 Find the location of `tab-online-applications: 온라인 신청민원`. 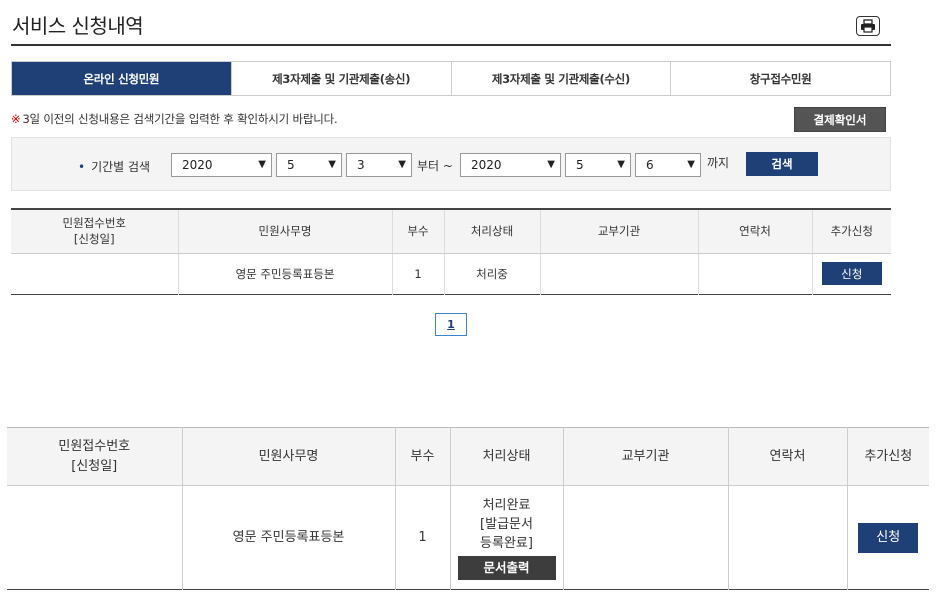

tab-online-applications: 온라인 신청민원 is located at coordinates (122, 78).